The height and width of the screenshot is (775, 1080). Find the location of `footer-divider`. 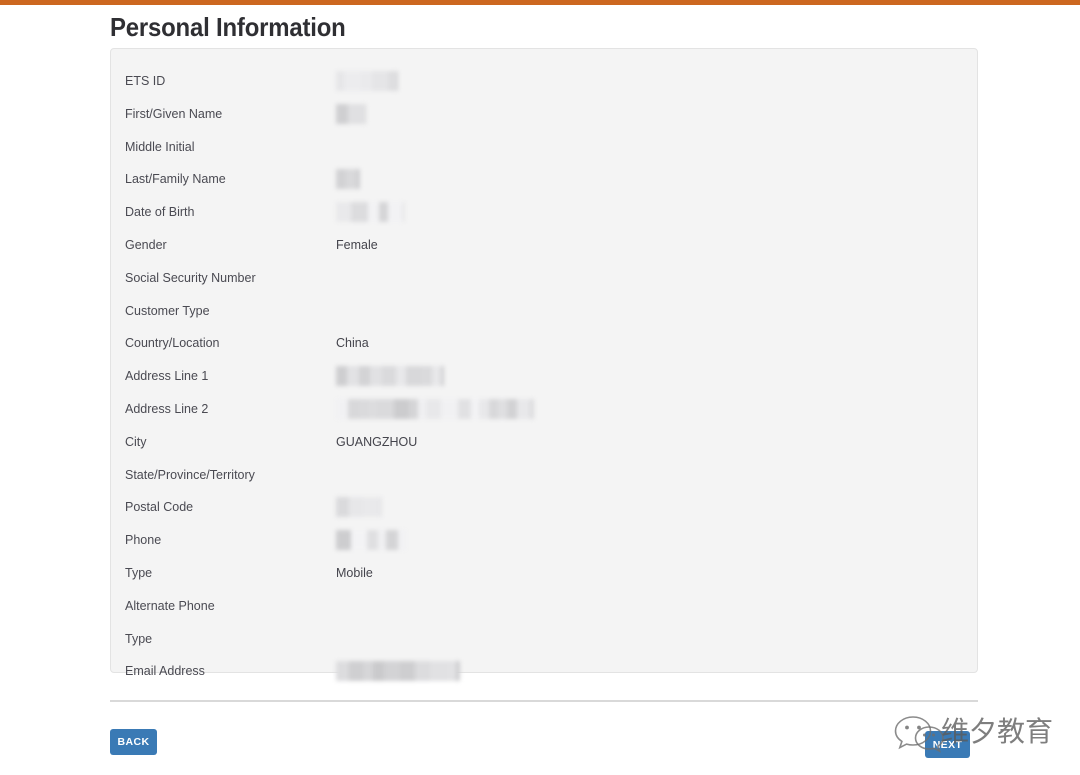

footer-divider is located at coordinates (544, 701).